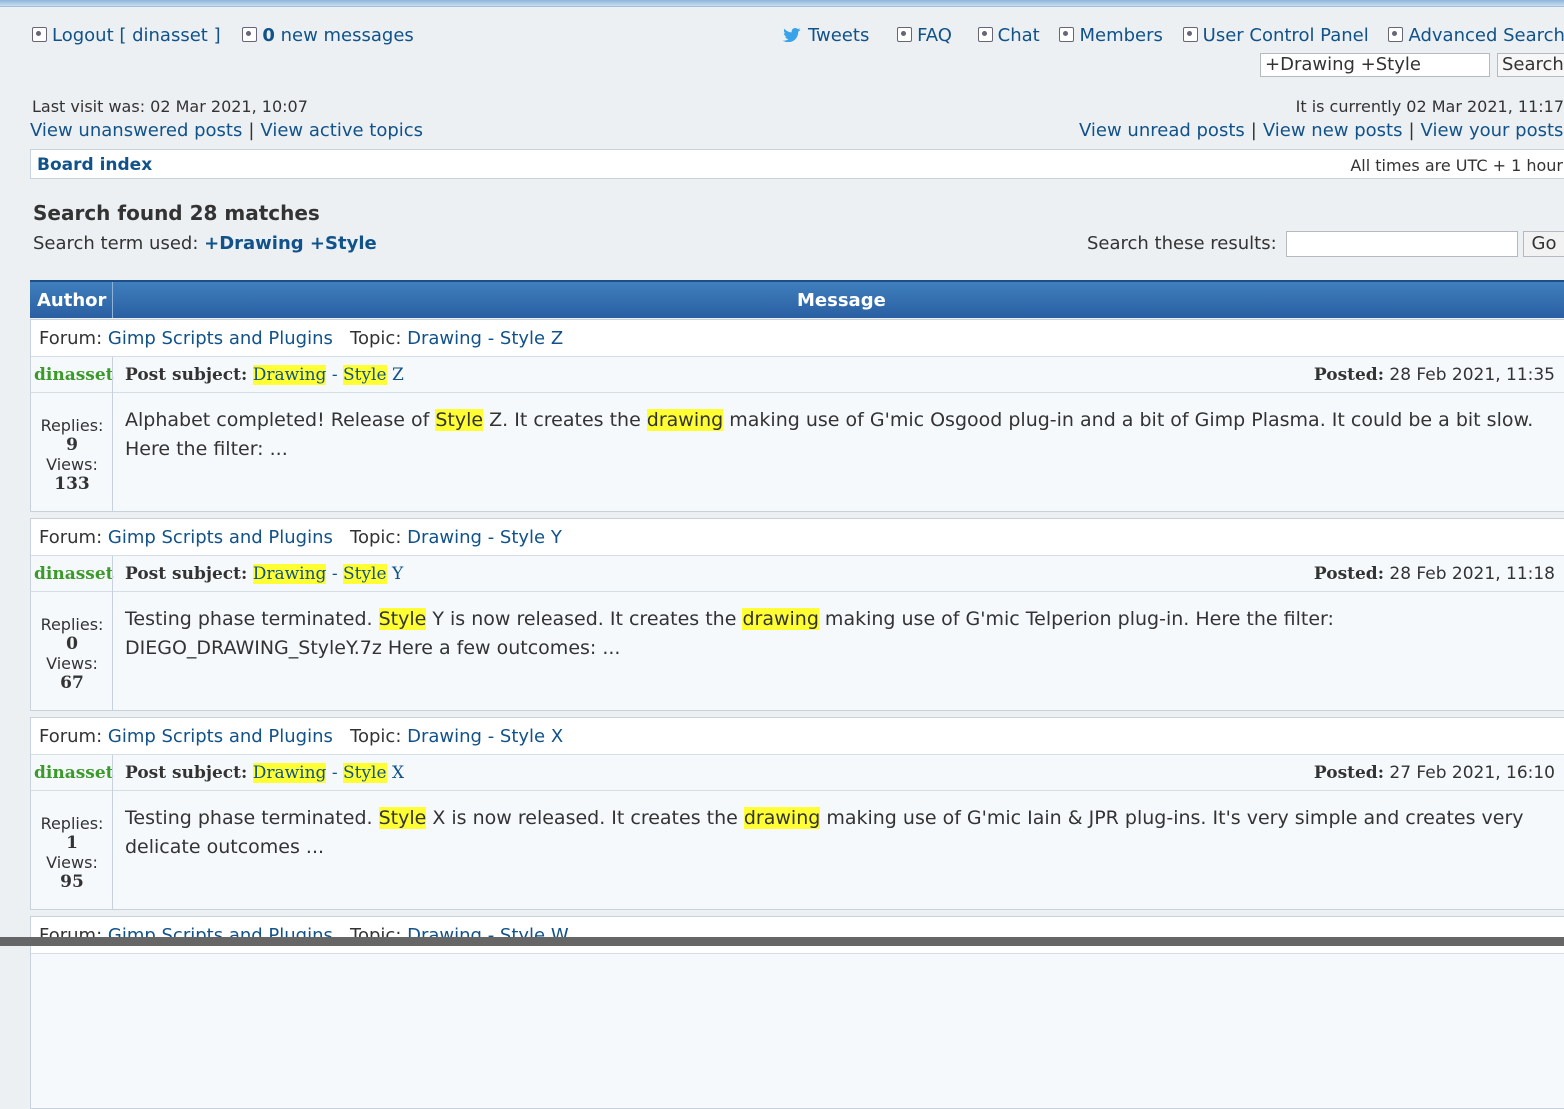 Image resolution: width=1564 pixels, height=1109 pixels. I want to click on message-header: Message, so click(841, 300).